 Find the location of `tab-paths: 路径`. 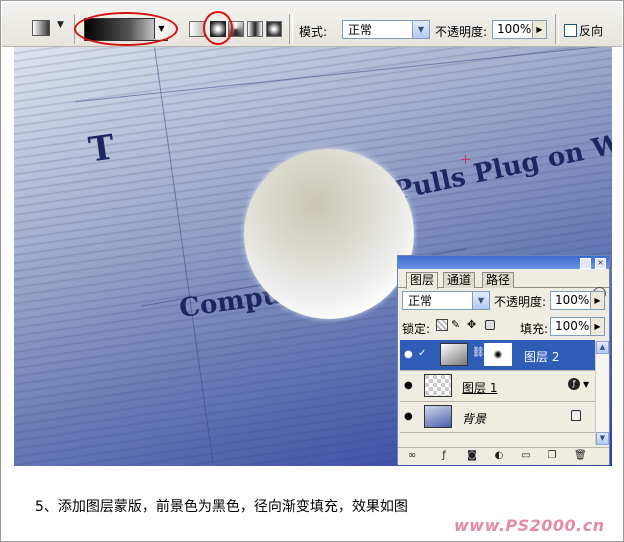

tab-paths: 路径 is located at coordinates (498, 280).